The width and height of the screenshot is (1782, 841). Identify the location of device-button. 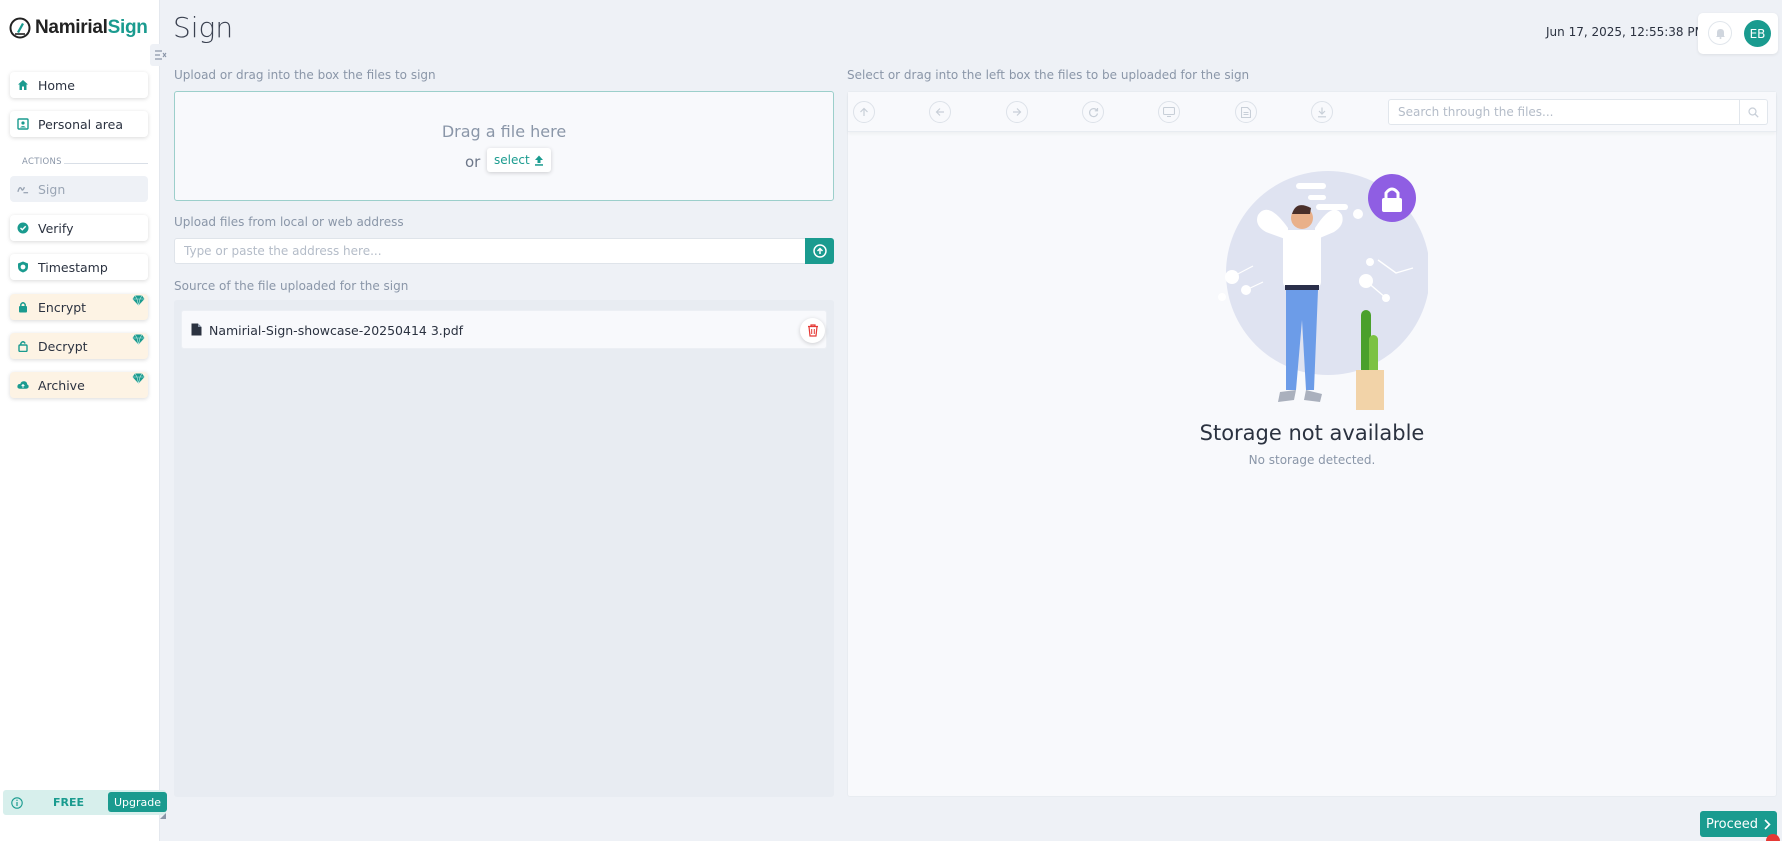
(1169, 112).